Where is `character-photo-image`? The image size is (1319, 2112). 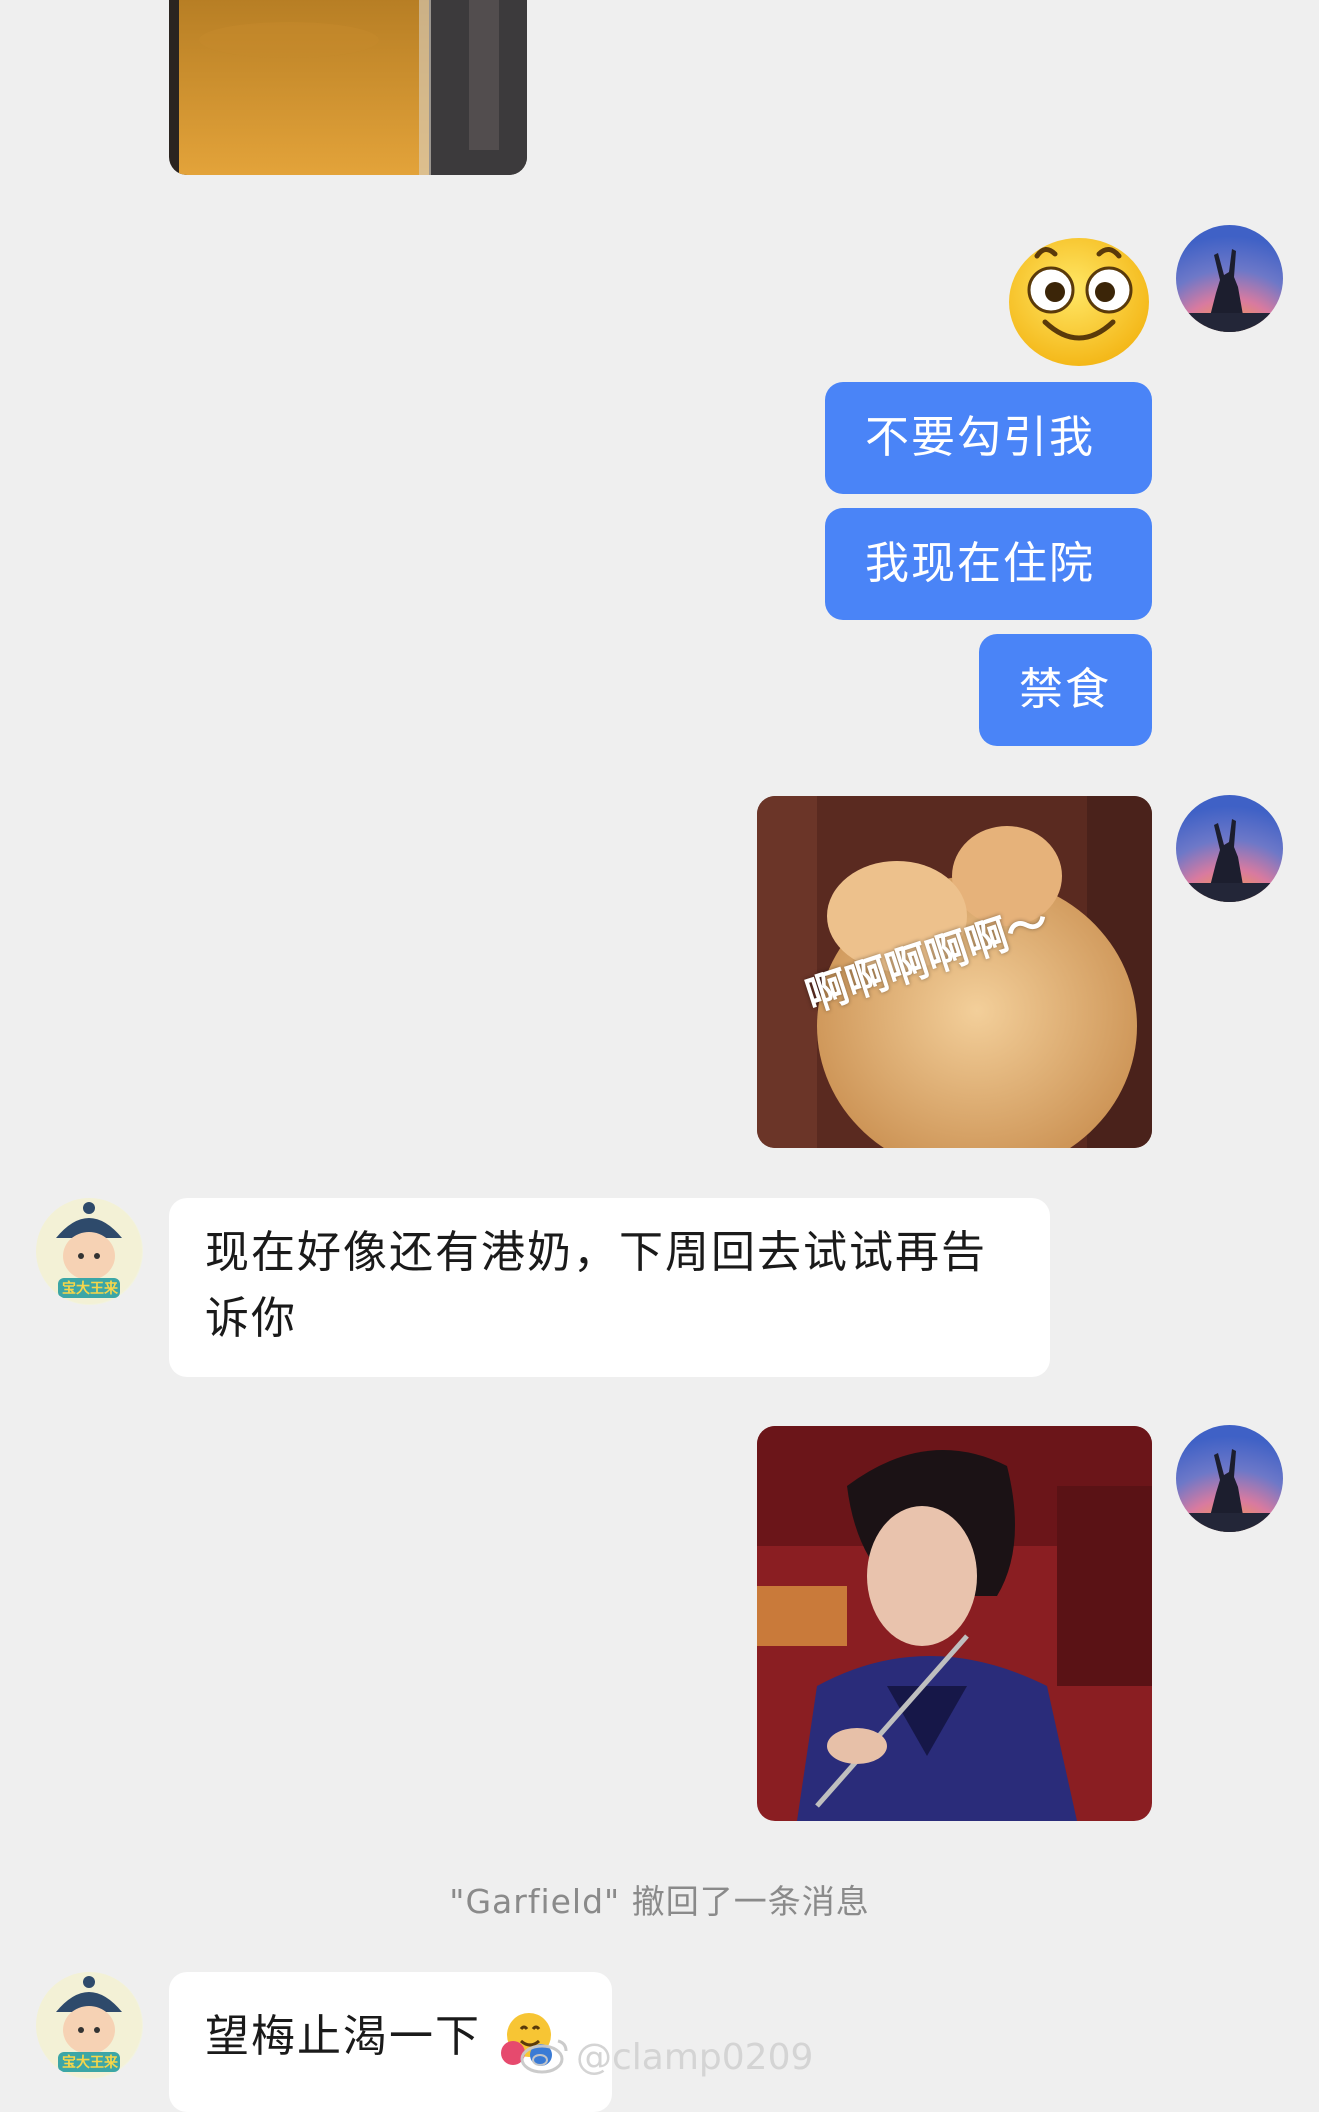 character-photo-image is located at coordinates (954, 1623).